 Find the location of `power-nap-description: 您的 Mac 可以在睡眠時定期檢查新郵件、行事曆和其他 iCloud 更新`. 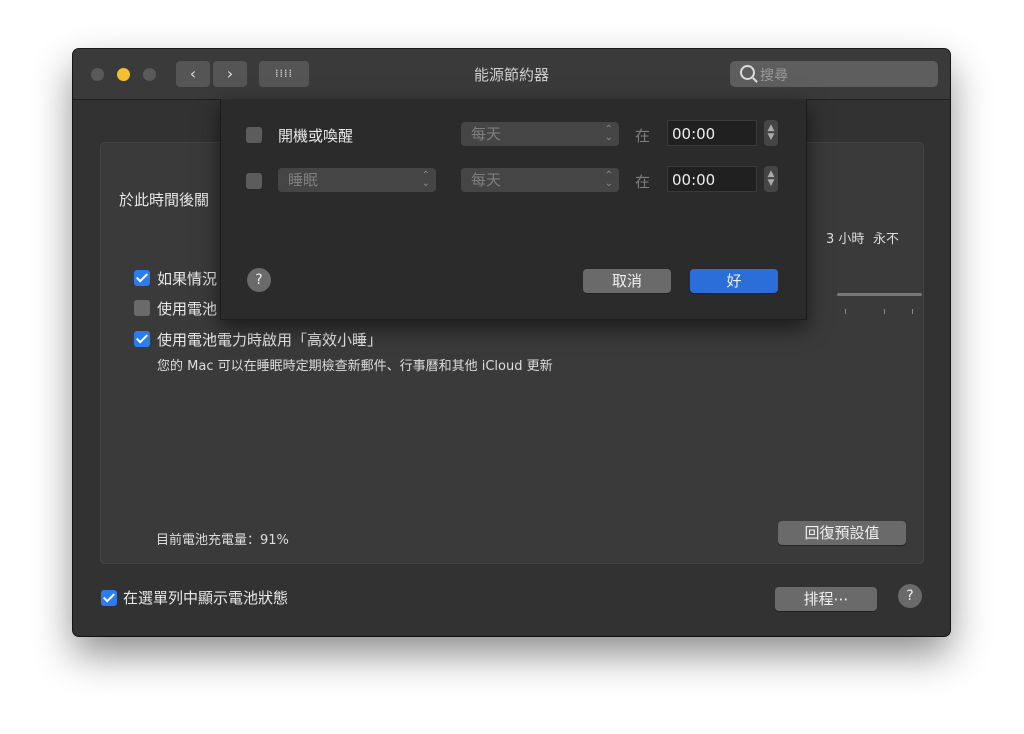

power-nap-description: 您的 Mac 可以在睡眠時定期檢查新郵件、行事曆和其他 iCloud 更新 is located at coordinates (355, 366).